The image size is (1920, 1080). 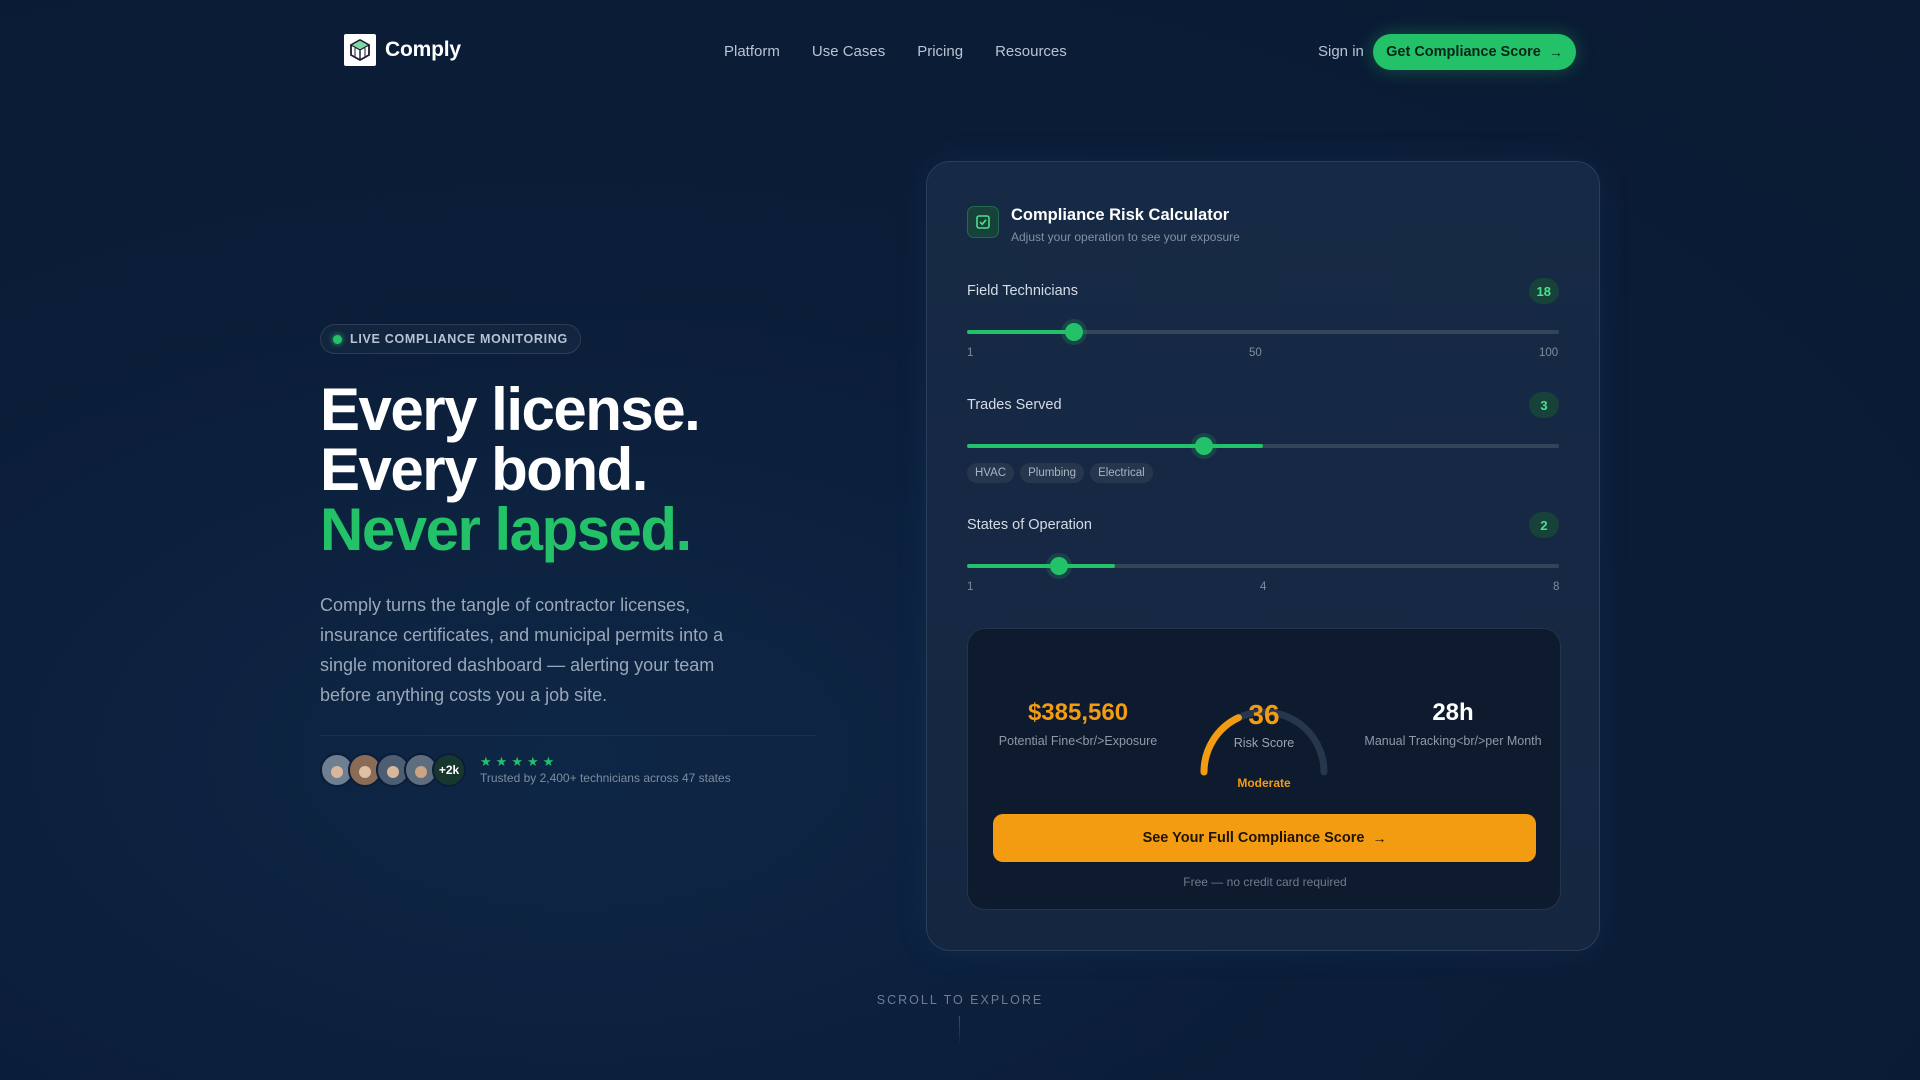 What do you see at coordinates (459, 339) in the screenshot?
I see `badge-label: LIVE COMPLIANCE MONITORING` at bounding box center [459, 339].